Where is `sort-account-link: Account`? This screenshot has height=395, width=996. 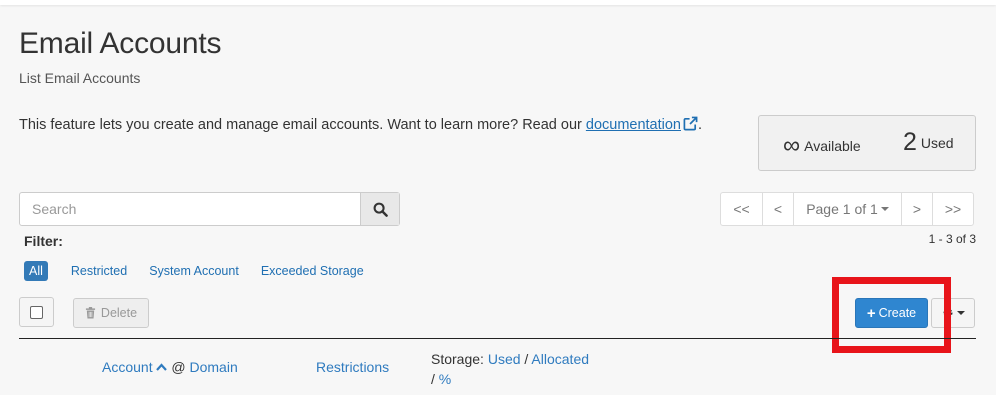 sort-account-link: Account is located at coordinates (127, 367).